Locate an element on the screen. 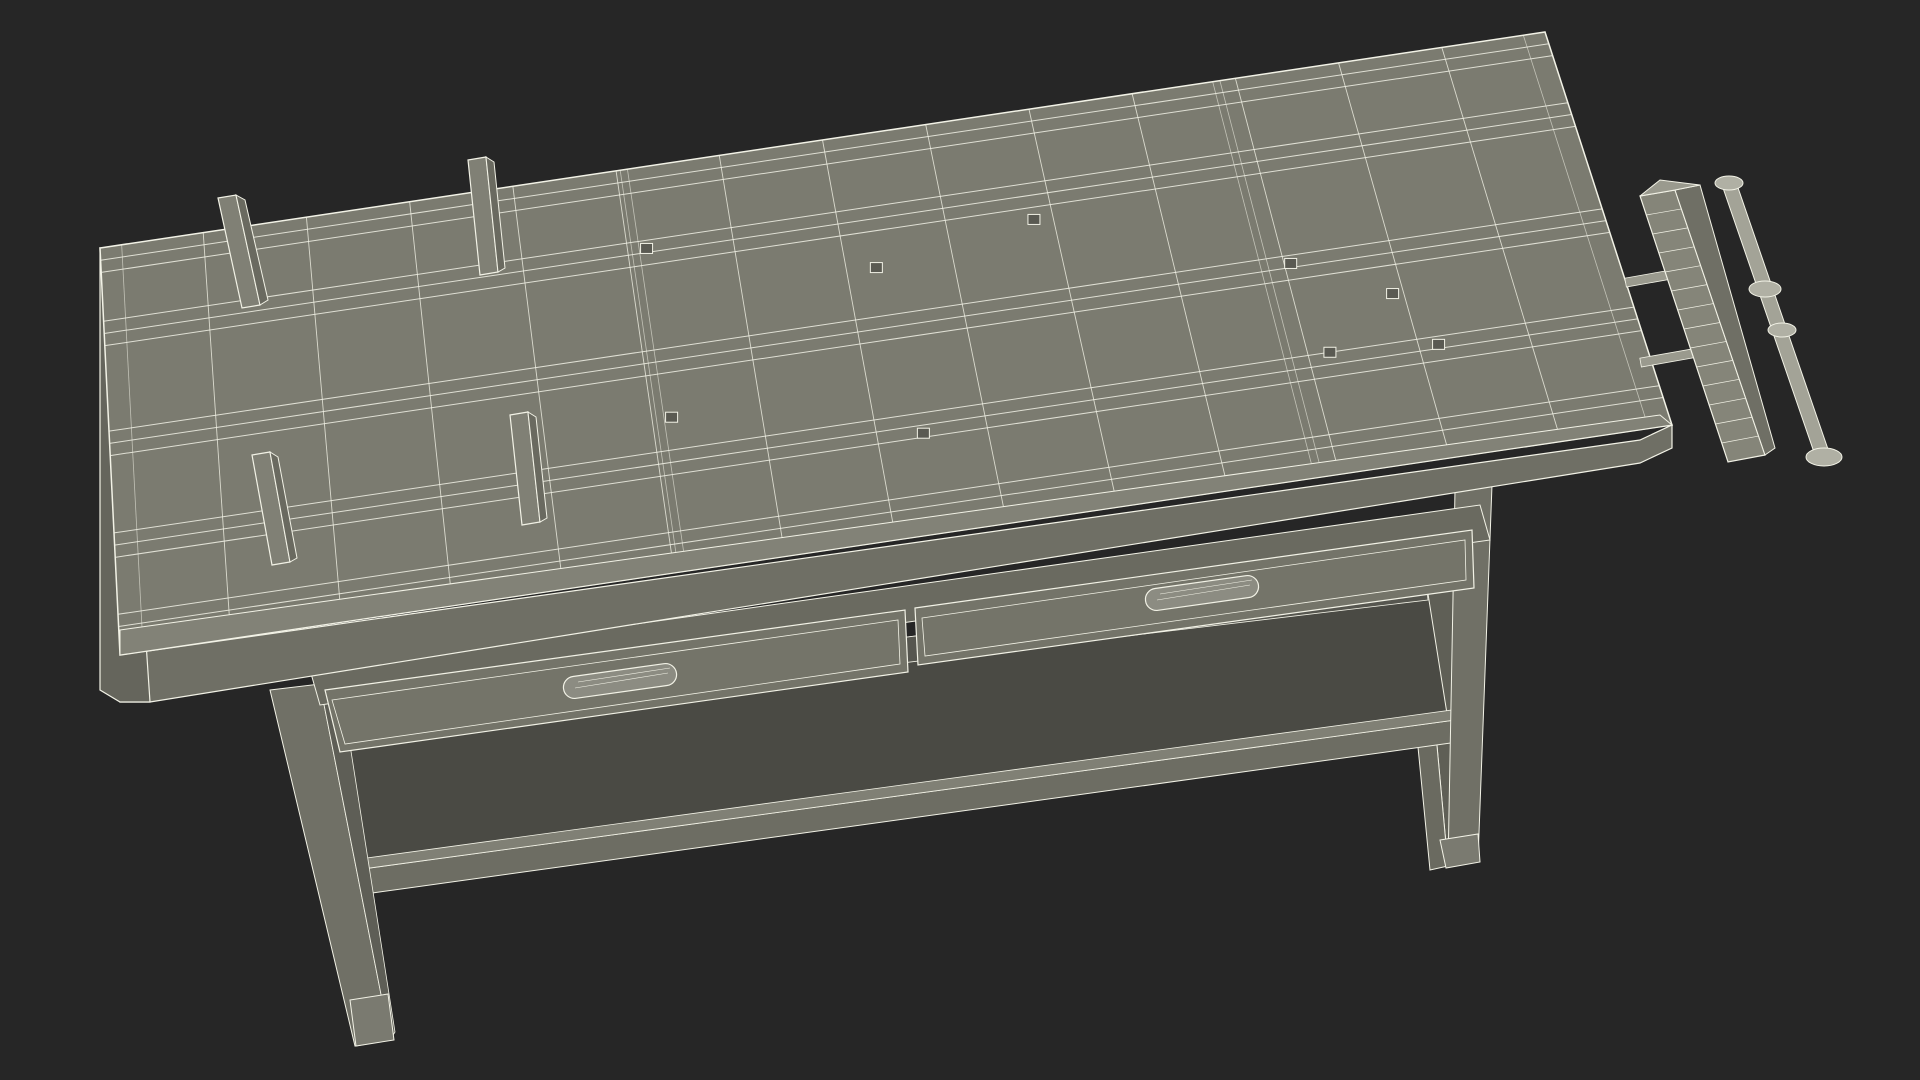 The height and width of the screenshot is (1080, 1920). leg-front-right-foot is located at coordinates (1460, 851).